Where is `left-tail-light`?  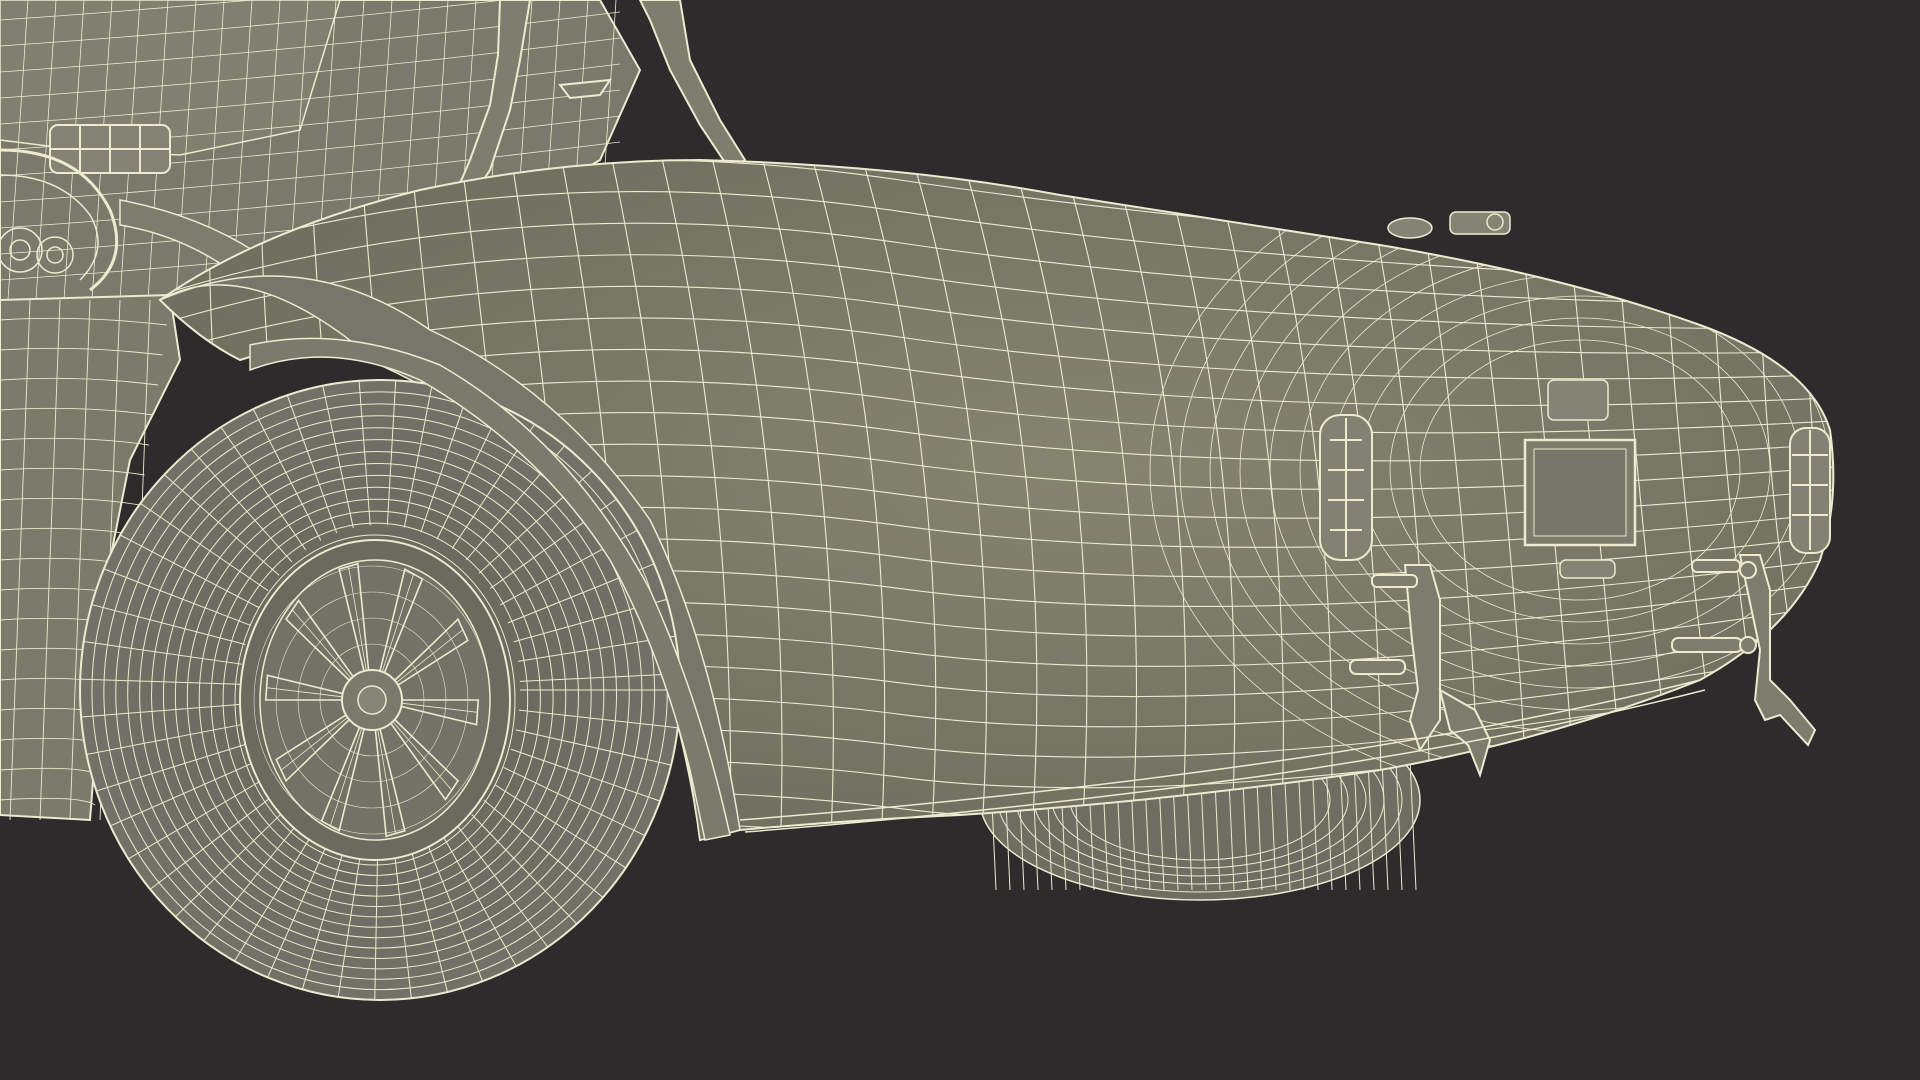 left-tail-light is located at coordinates (1346, 487).